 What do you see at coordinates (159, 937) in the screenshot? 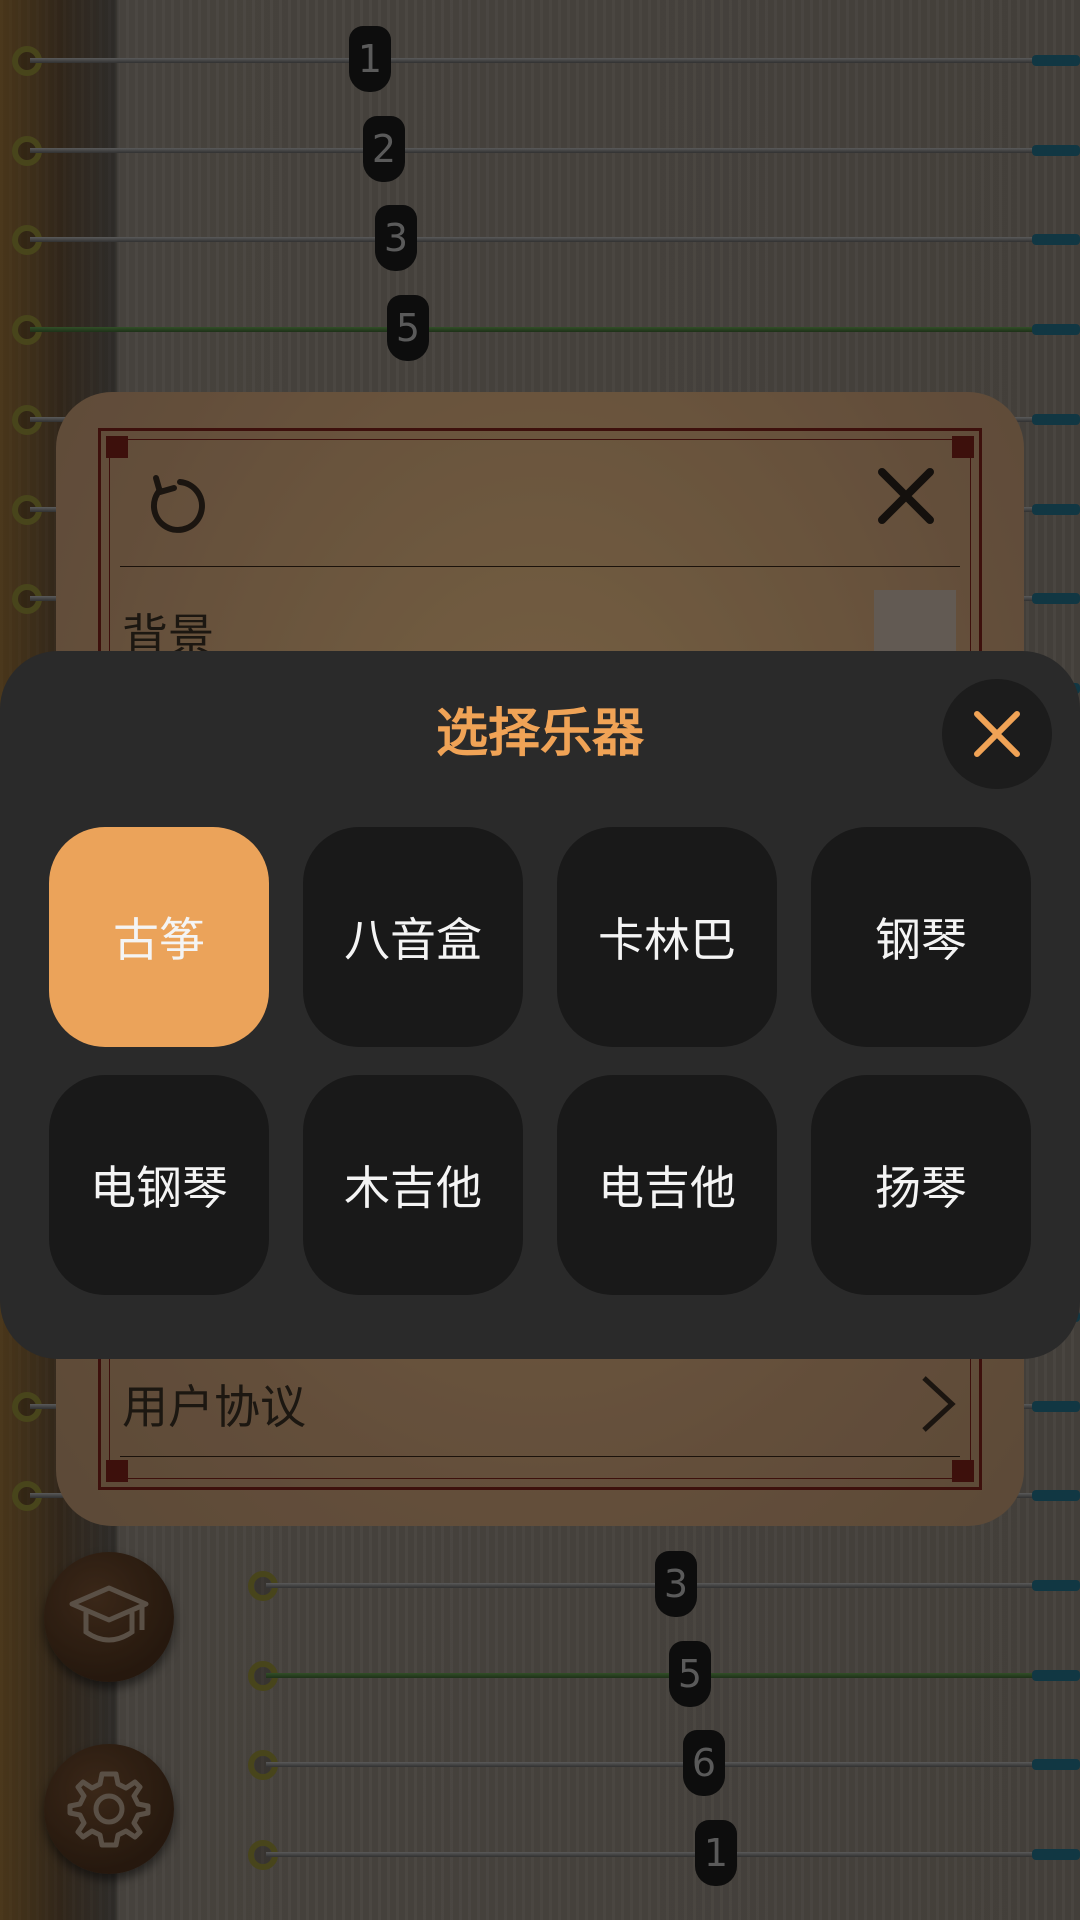
I see `instrument-tile: 古筝` at bounding box center [159, 937].